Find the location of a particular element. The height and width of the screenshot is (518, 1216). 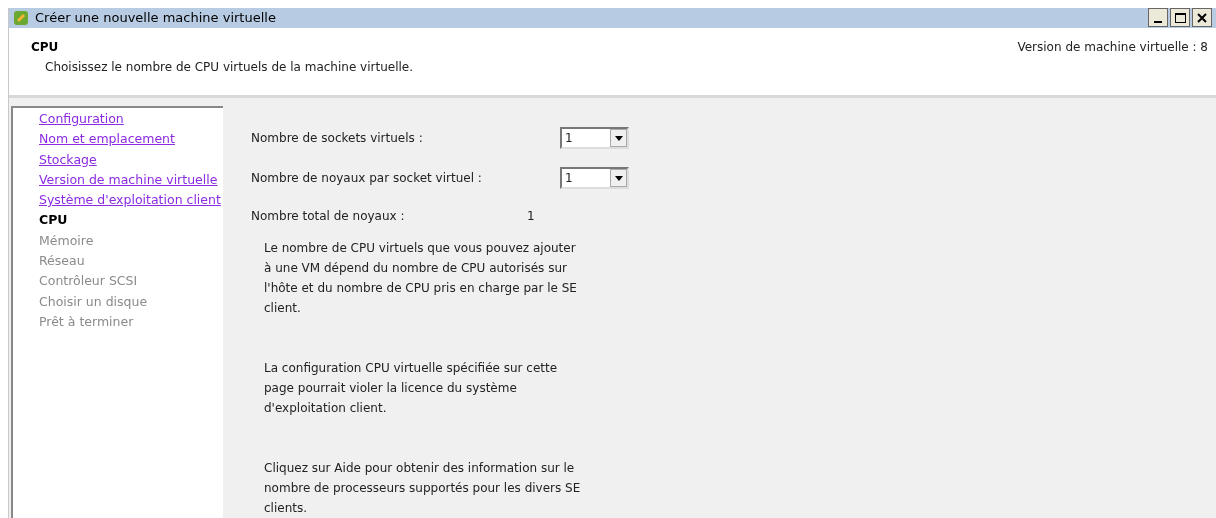

step-item: CPU is located at coordinates (53, 220).